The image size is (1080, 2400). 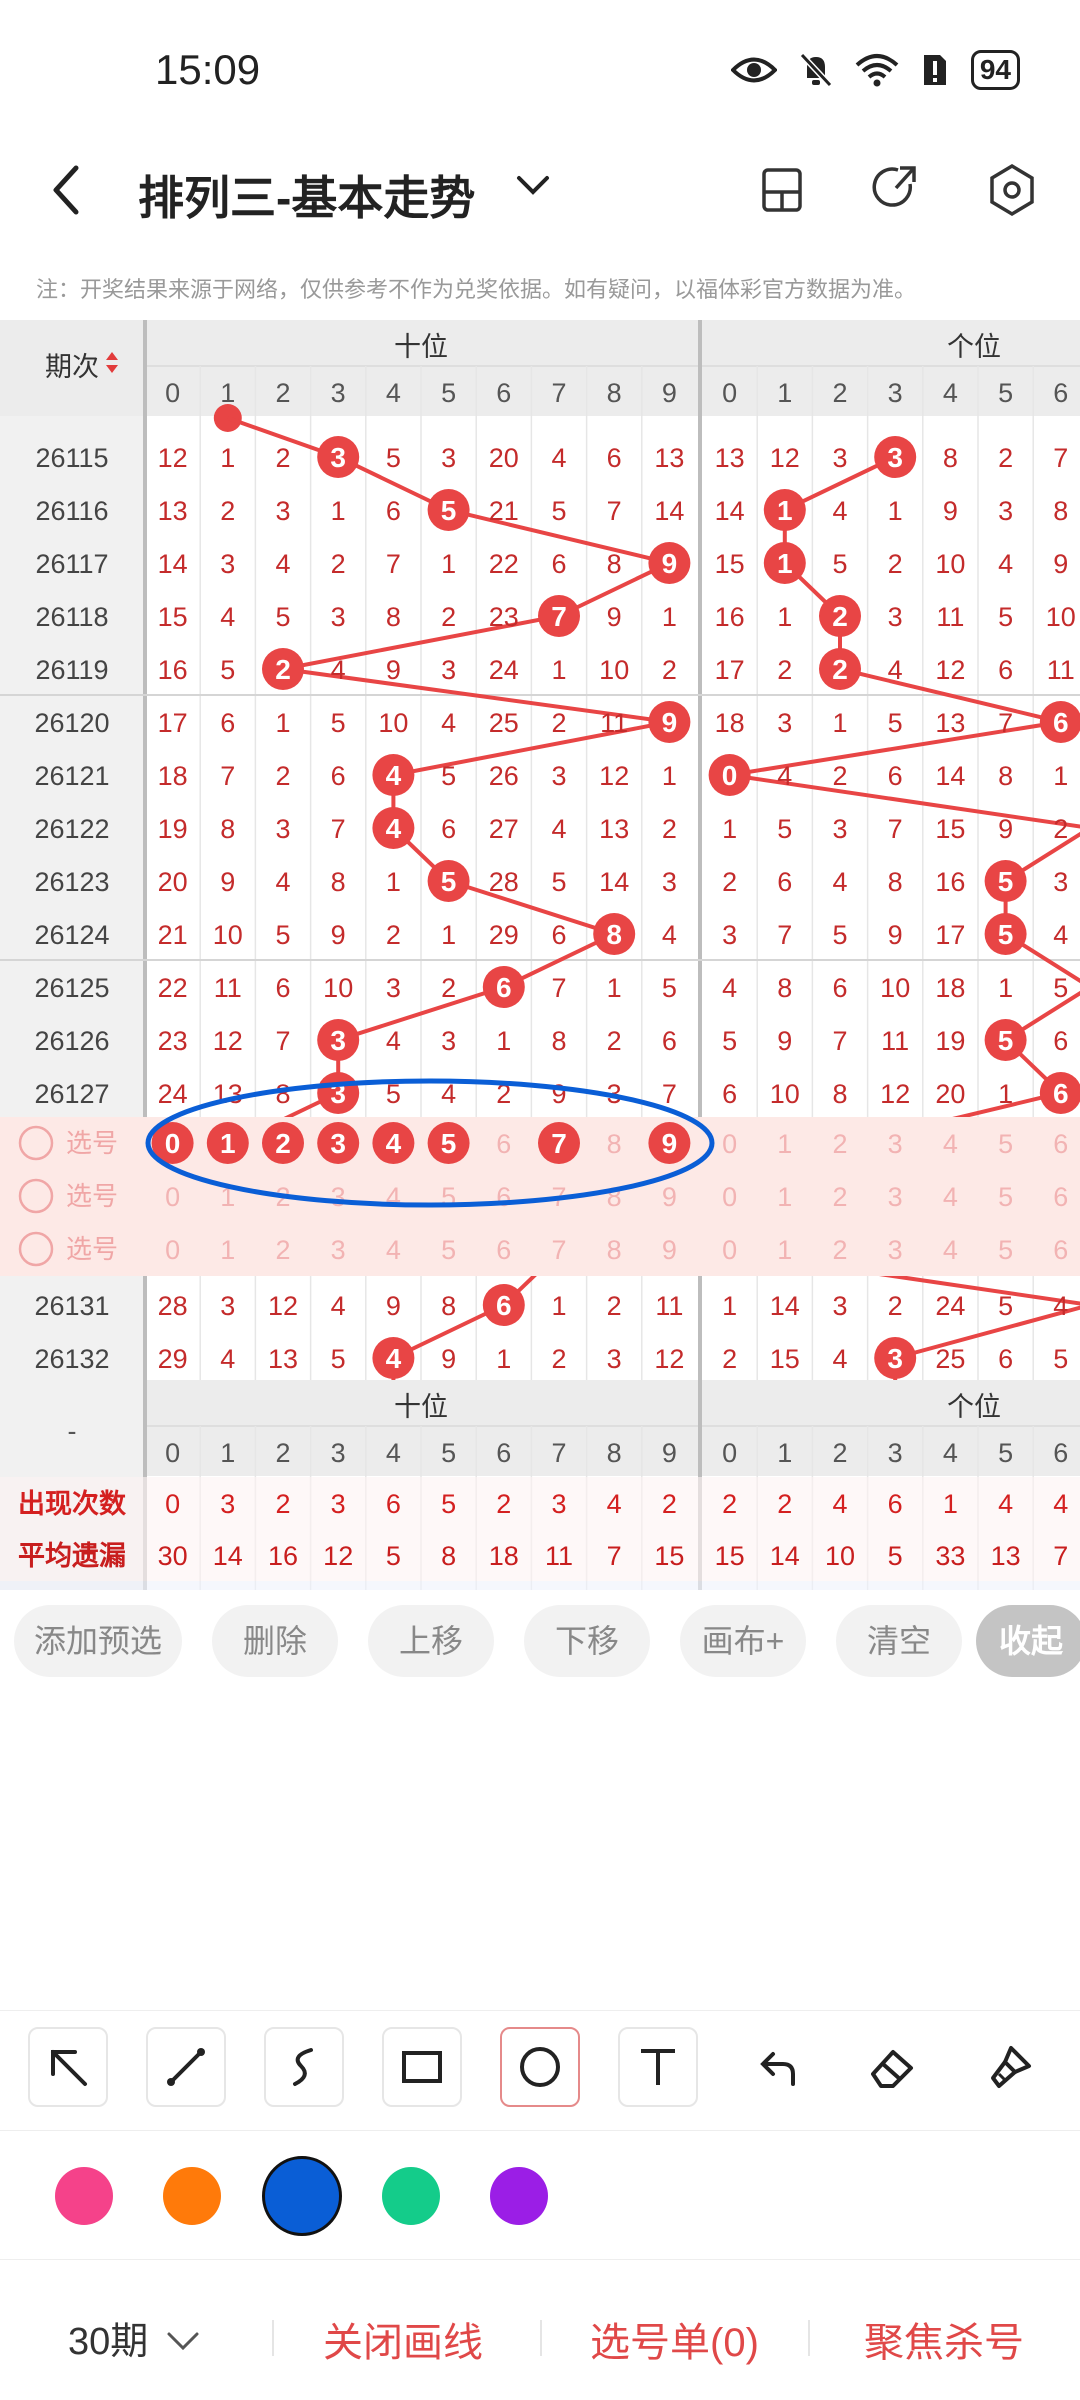 What do you see at coordinates (304, 2067) in the screenshot?
I see `curve-tool-icon` at bounding box center [304, 2067].